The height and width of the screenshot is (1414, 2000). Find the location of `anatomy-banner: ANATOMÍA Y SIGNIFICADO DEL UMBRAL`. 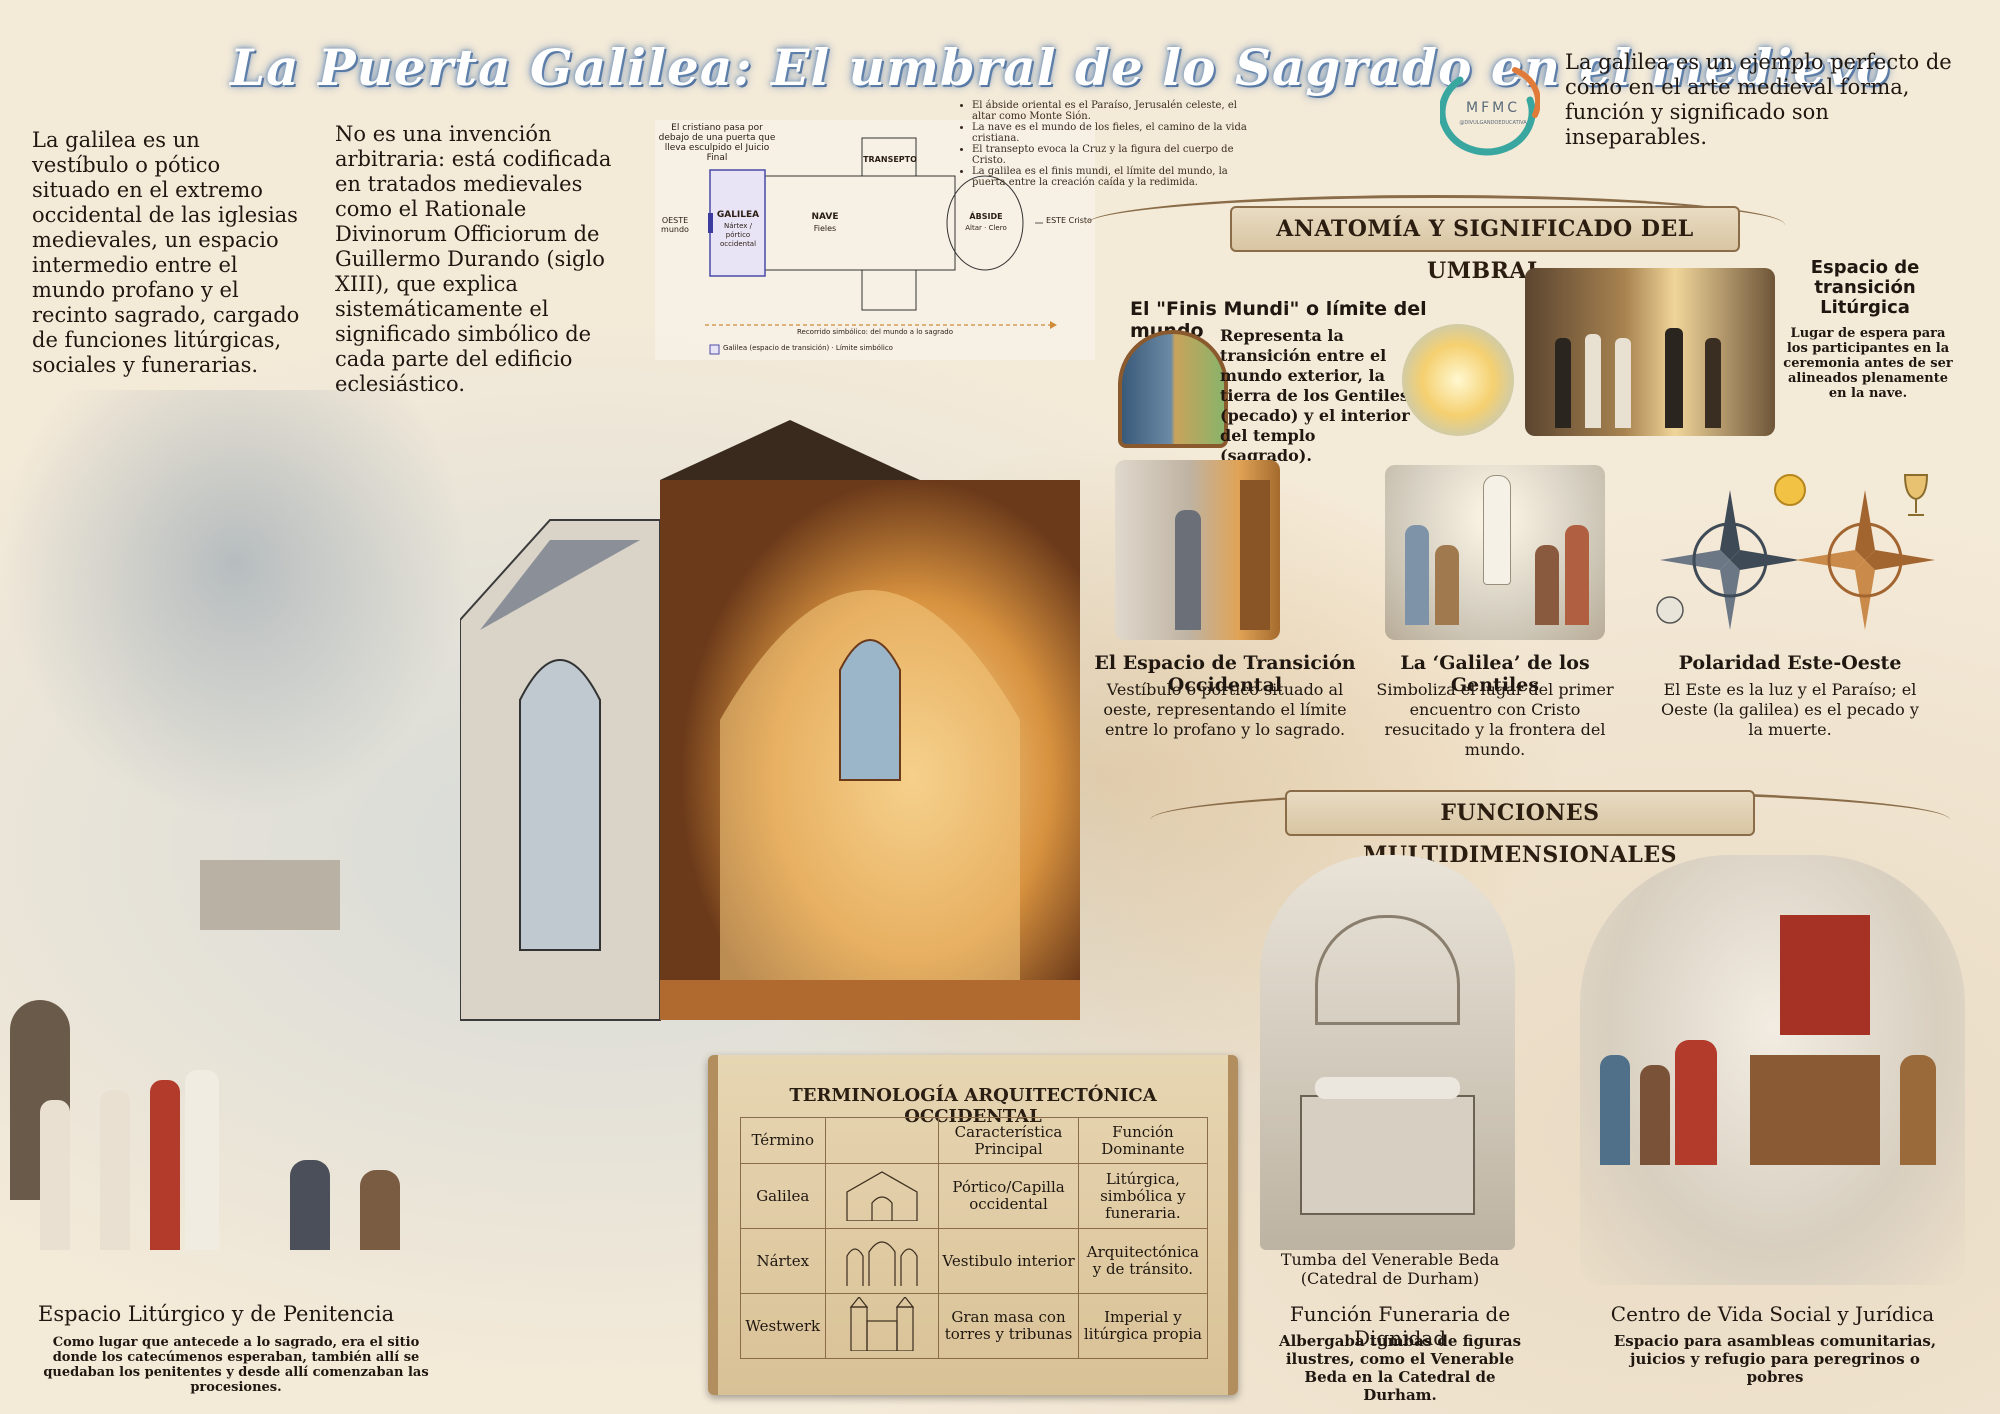

anatomy-banner: ANATOMÍA Y SIGNIFICADO DEL UMBRAL is located at coordinates (1485, 245).